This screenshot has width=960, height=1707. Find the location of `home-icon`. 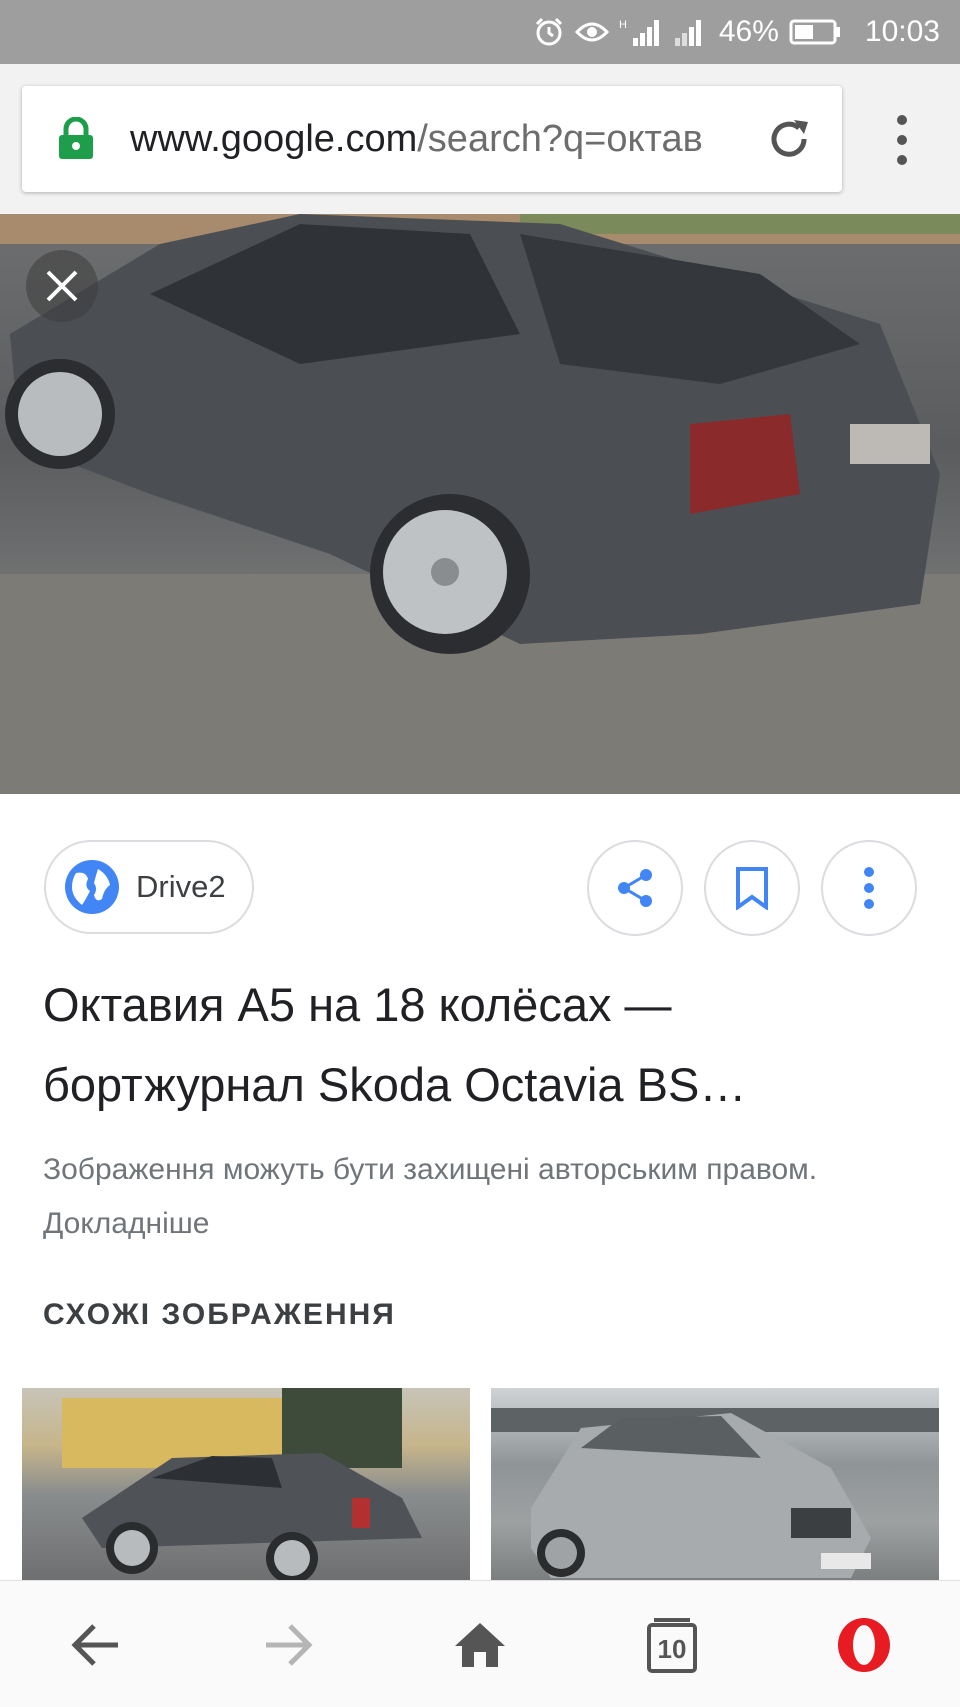

home-icon is located at coordinates (480, 1645).